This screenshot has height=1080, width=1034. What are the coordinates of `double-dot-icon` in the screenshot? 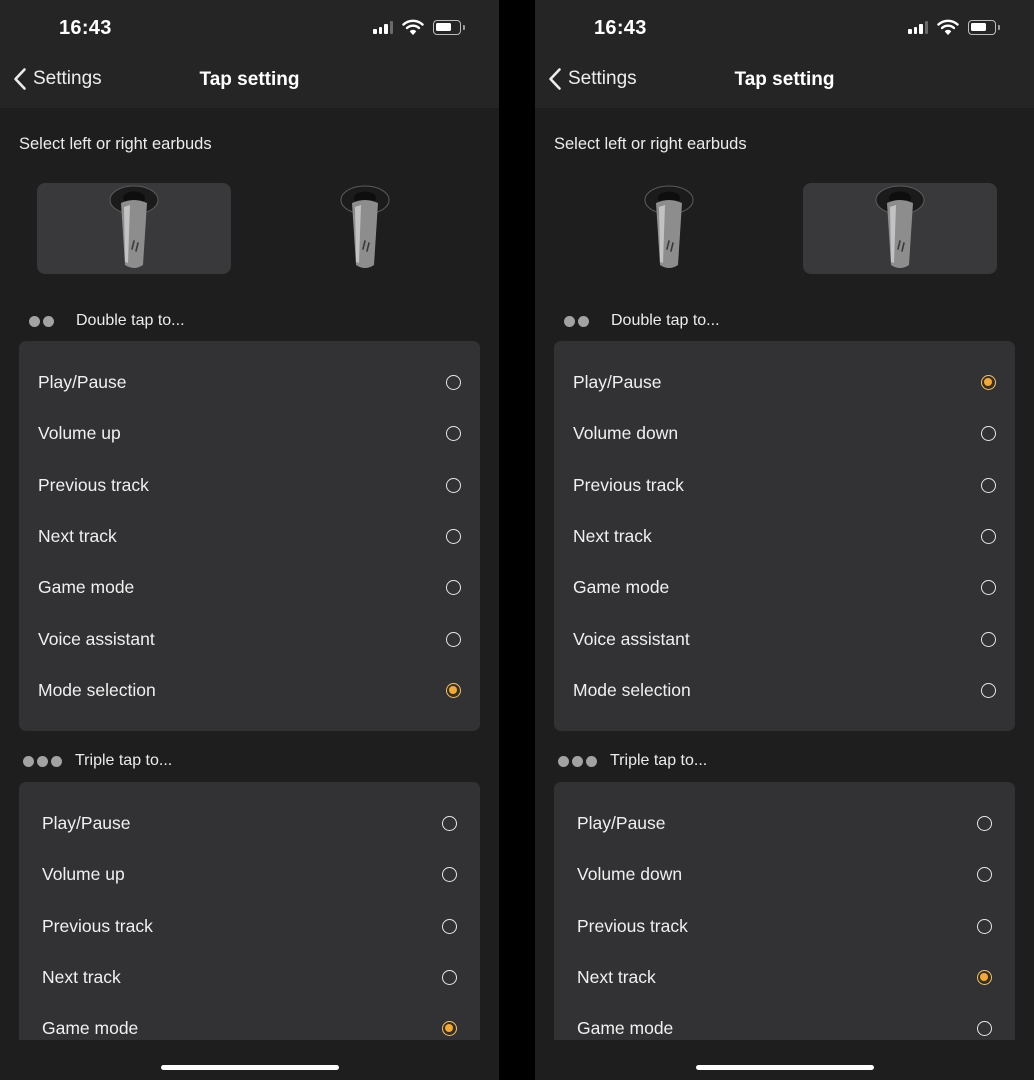 It's located at (41, 321).